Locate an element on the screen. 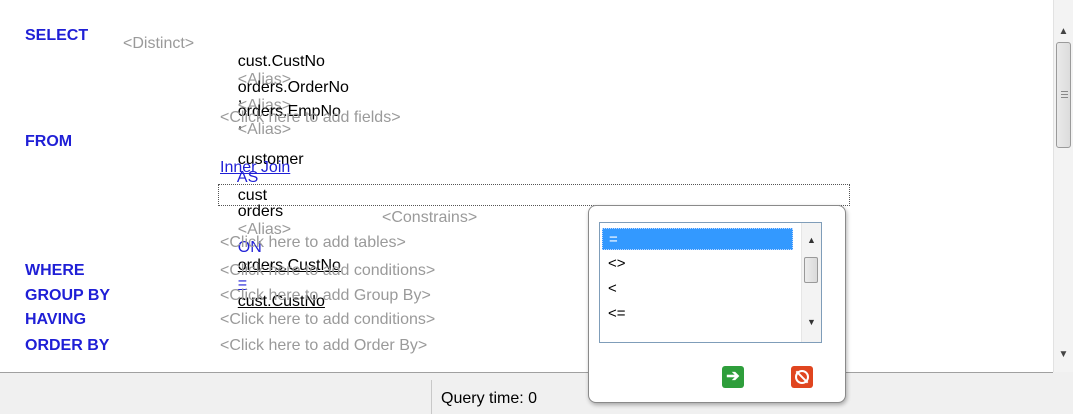  scroll-thumb is located at coordinates (1063, 95).